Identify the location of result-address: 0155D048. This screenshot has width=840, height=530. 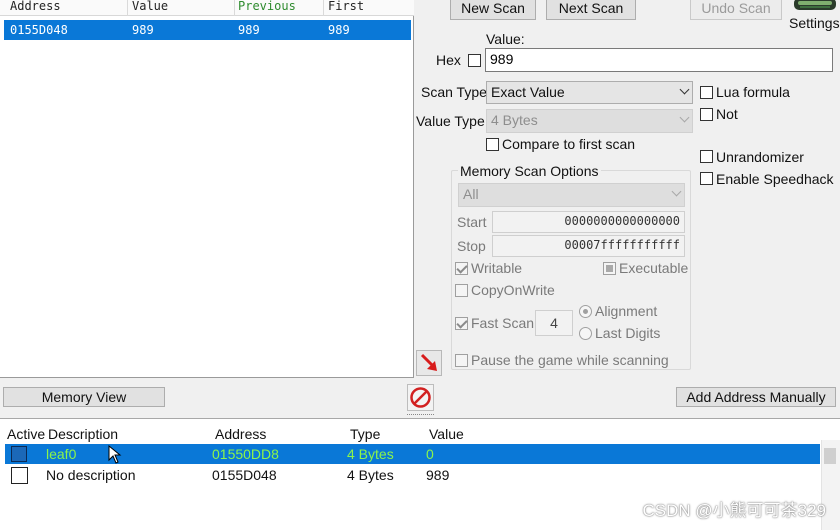
(39, 30).